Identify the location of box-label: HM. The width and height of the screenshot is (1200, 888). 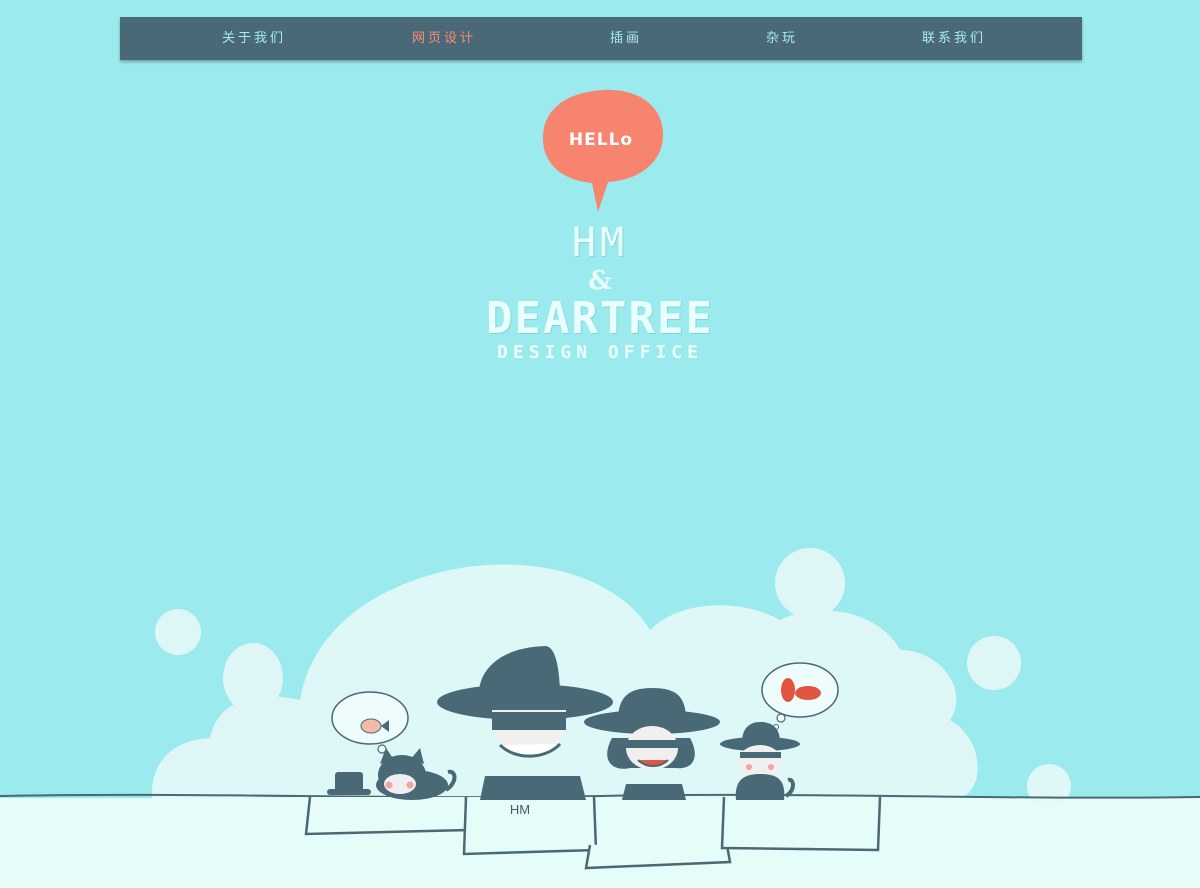
(520, 809).